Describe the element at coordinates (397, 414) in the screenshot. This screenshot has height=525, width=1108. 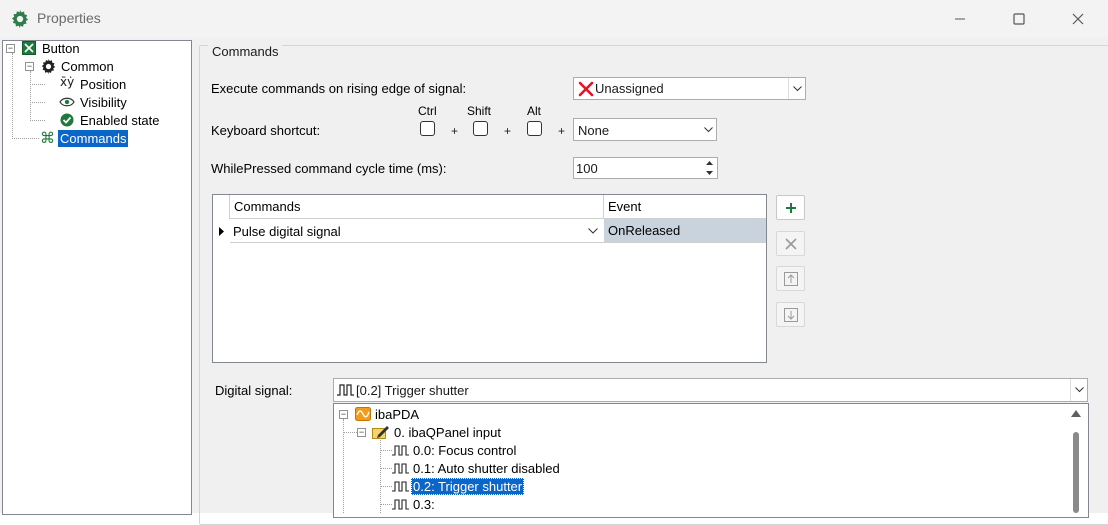
I see `signal-tree-root: ibaPDA` at that location.